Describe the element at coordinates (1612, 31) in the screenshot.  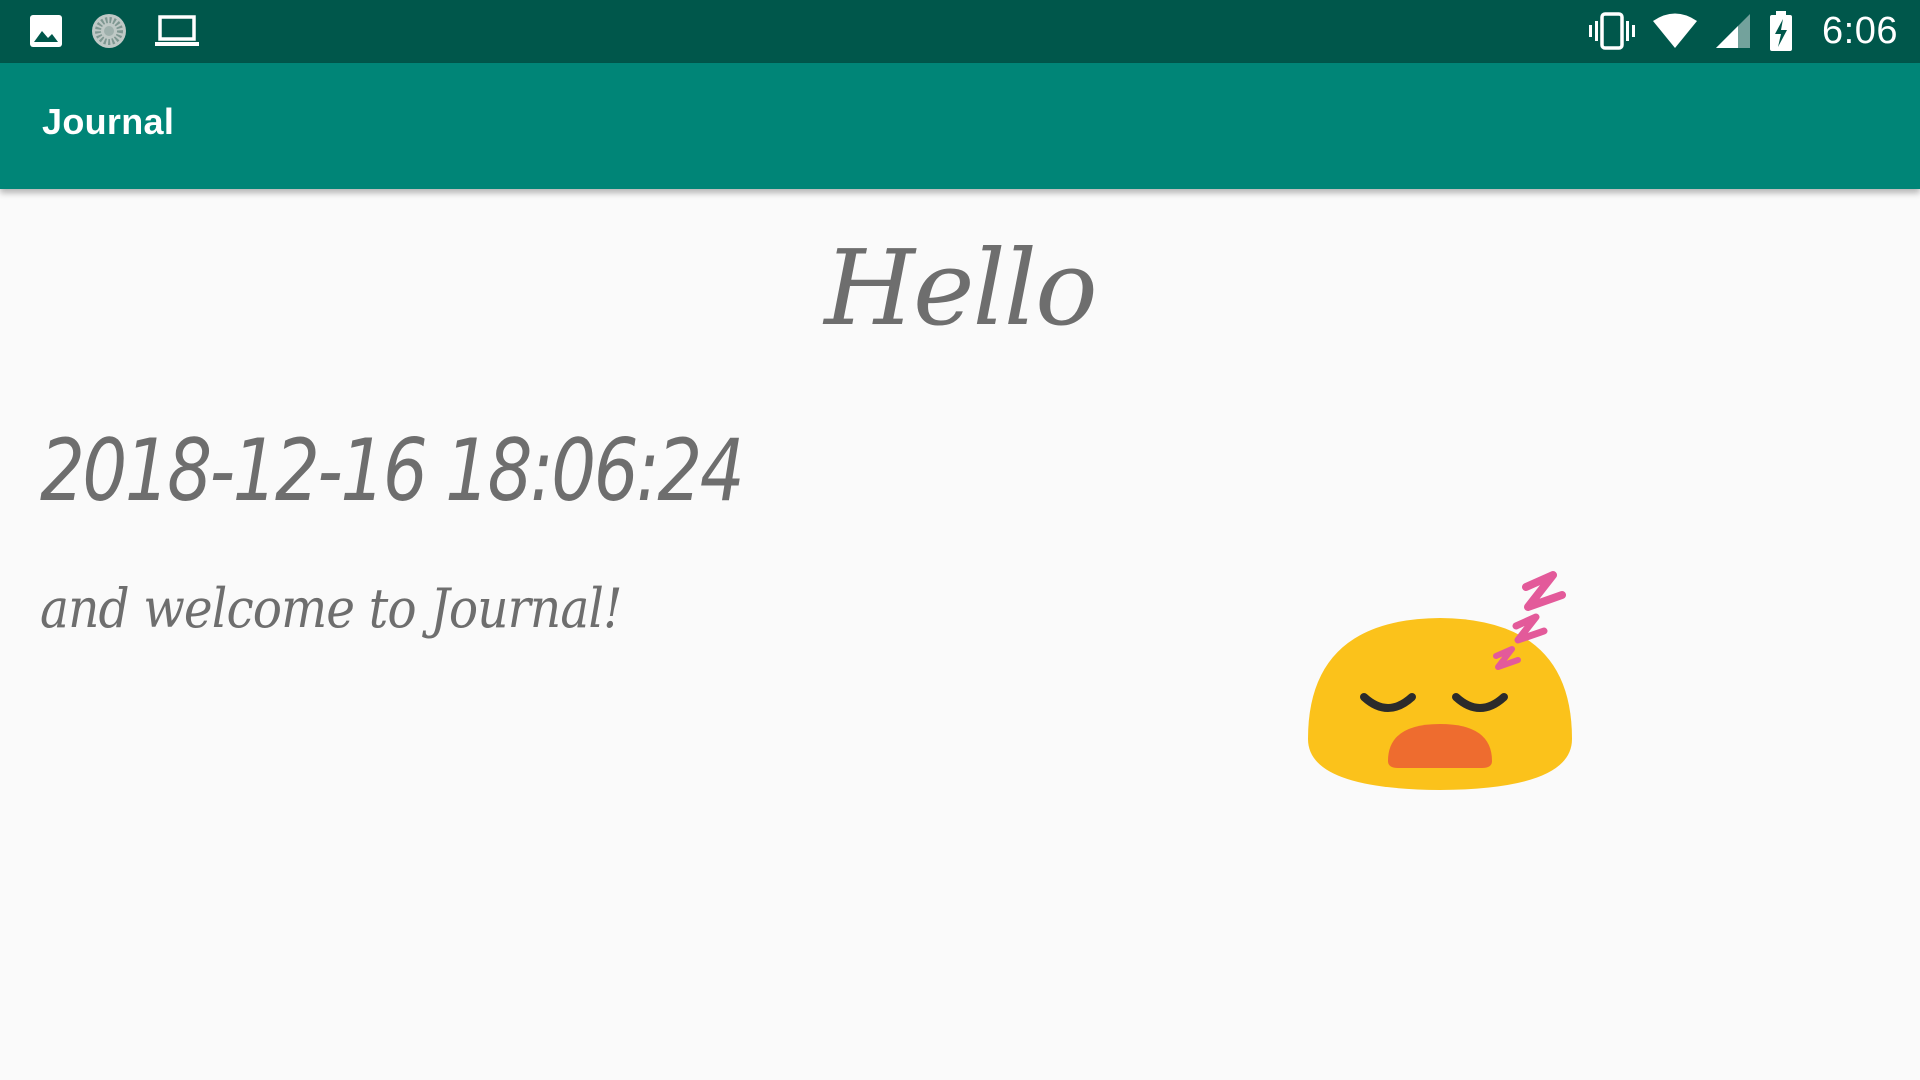
I see `vibrate-icon` at that location.